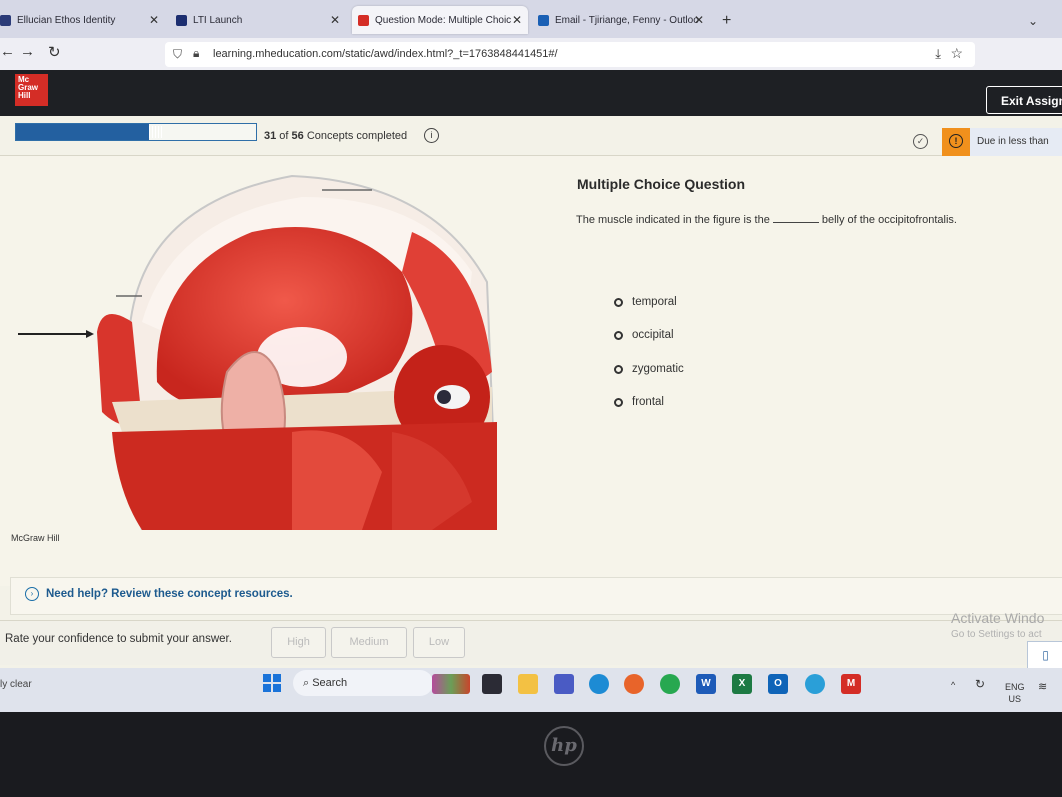 The width and height of the screenshot is (1062, 797). I want to click on file-explorer-icon, so click(528, 684).